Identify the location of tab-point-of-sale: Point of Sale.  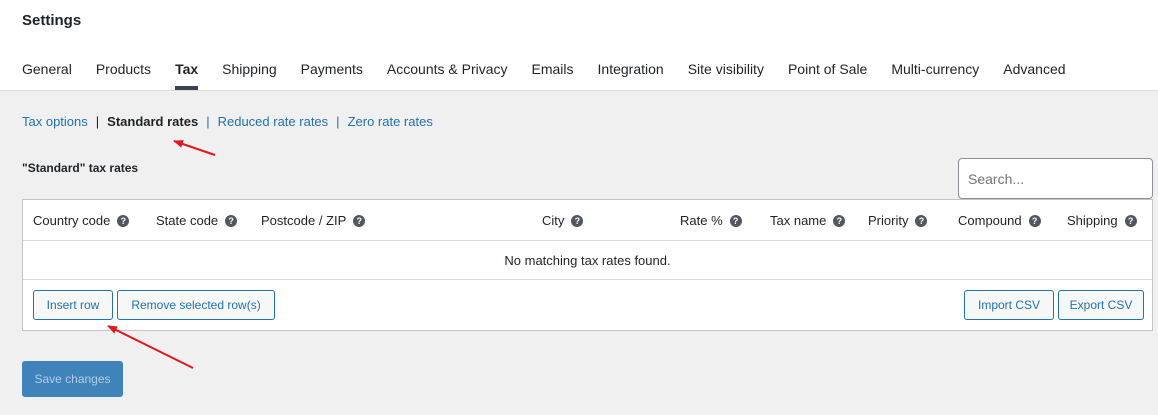
(827, 69).